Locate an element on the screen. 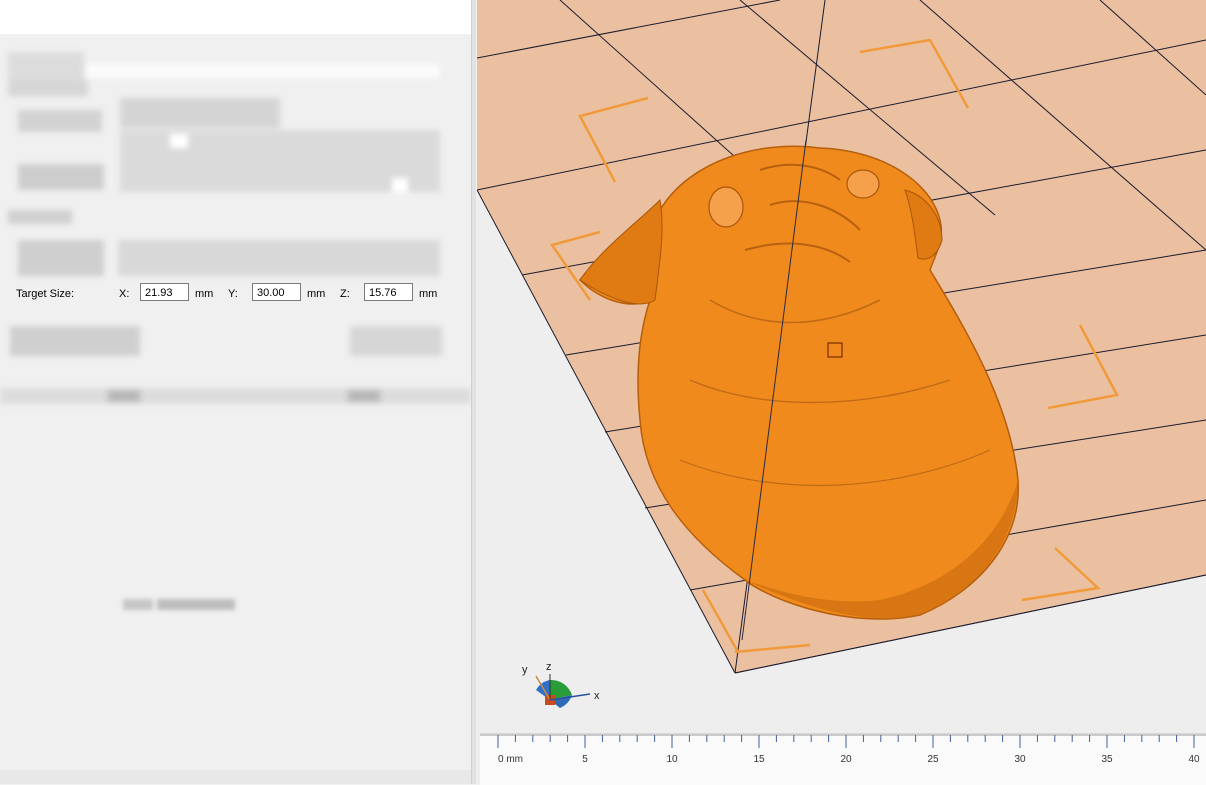 Image resolution: width=1206 pixels, height=785 pixels. panel-splitter is located at coordinates (473, 392).